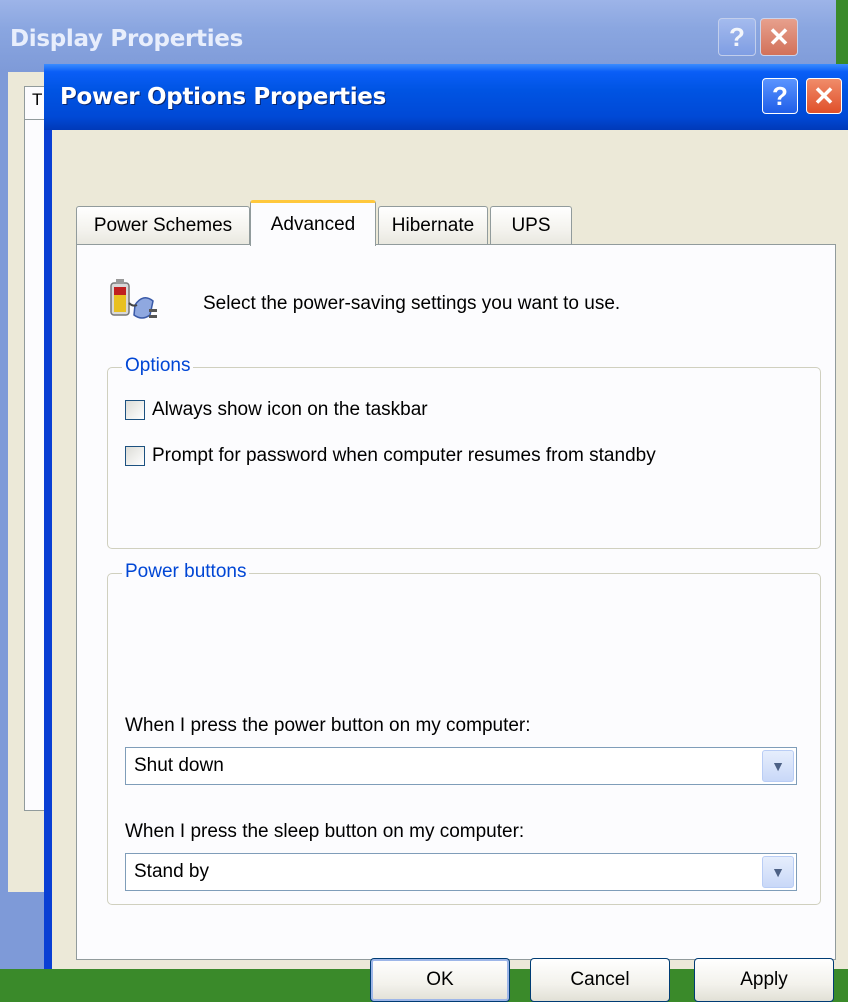 Image resolution: width=848 pixels, height=1002 pixels. I want to click on display-help-button: ?, so click(737, 37).